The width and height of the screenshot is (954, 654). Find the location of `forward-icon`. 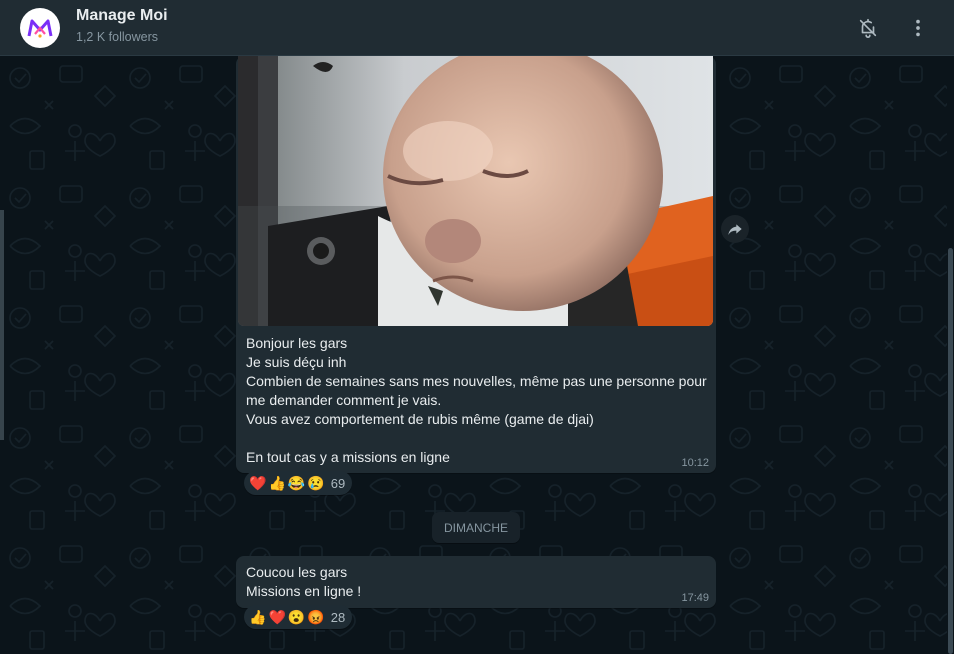

forward-icon is located at coordinates (735, 229).